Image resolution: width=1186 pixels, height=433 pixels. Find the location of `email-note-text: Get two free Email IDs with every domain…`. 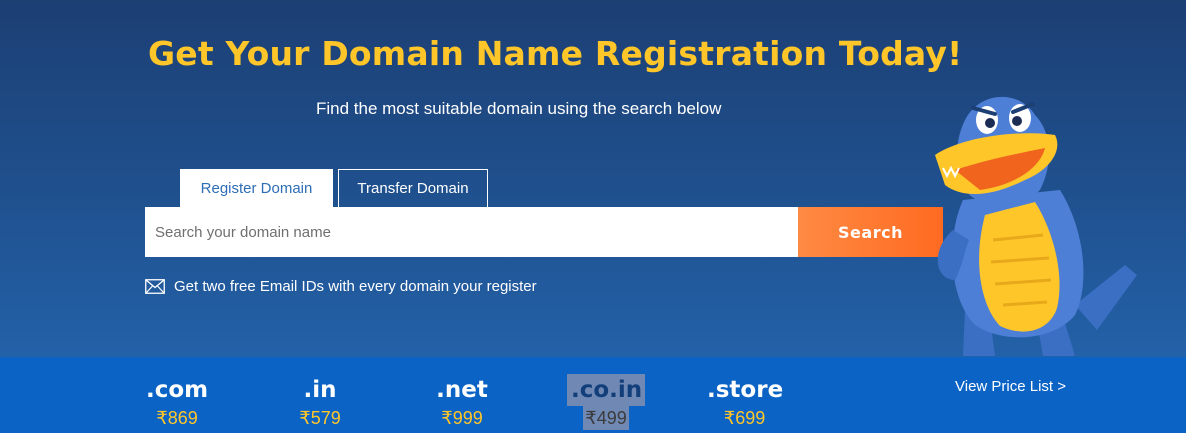

email-note-text: Get two free Email IDs with every domain… is located at coordinates (355, 286).